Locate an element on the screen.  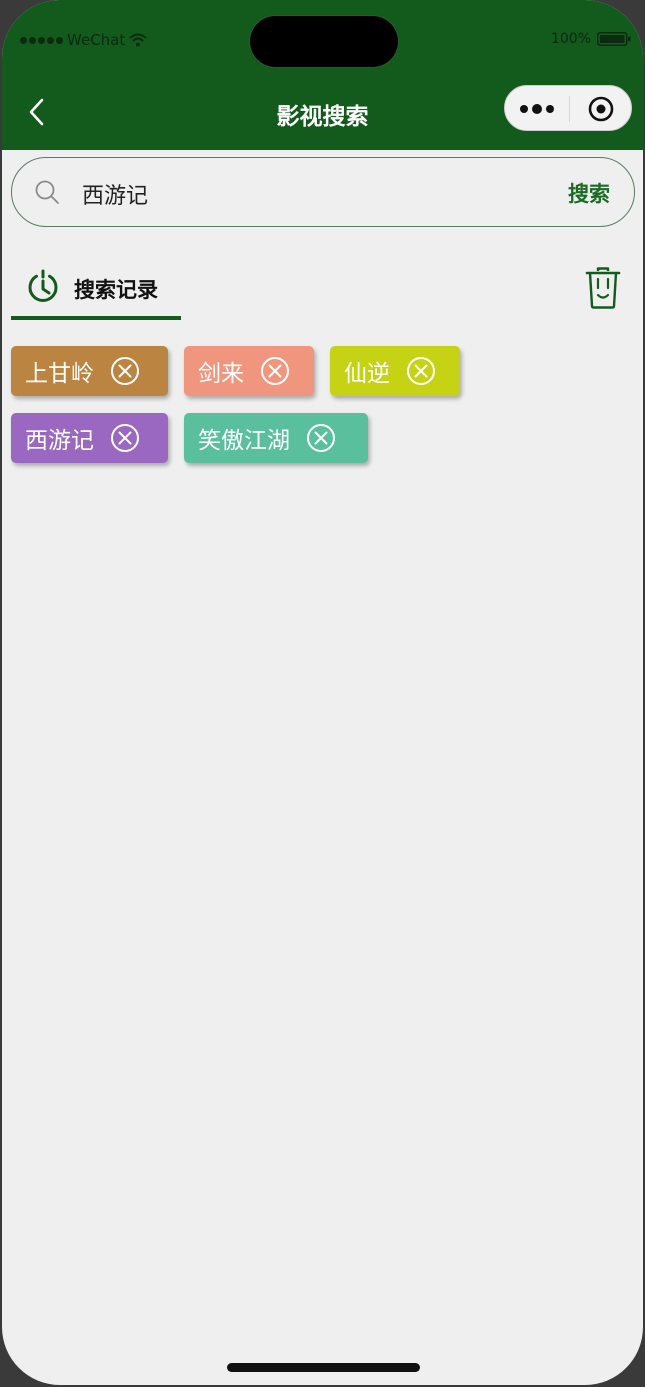
signal-icon is located at coordinates (41, 40).